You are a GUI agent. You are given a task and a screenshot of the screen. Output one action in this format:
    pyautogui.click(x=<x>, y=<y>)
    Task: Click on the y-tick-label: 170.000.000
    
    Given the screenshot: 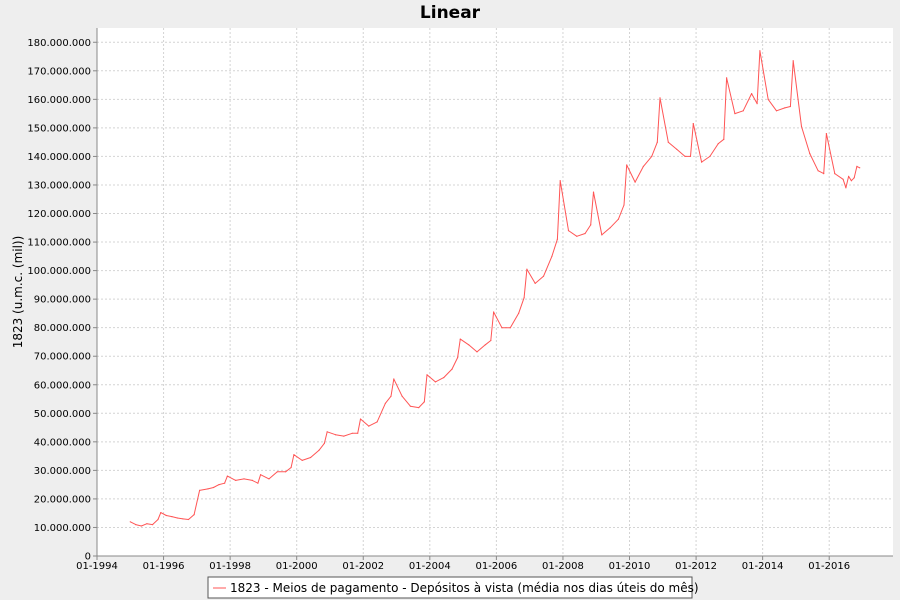 What is the action you would take?
    pyautogui.click(x=59, y=71)
    